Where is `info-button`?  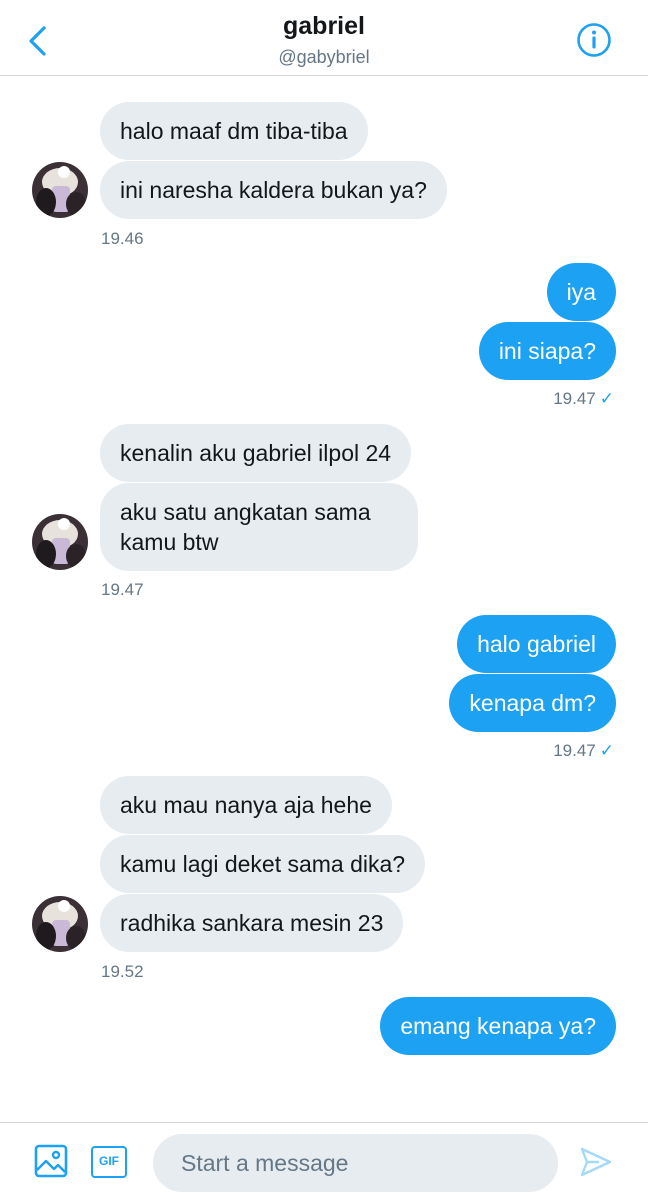 info-button is located at coordinates (594, 40).